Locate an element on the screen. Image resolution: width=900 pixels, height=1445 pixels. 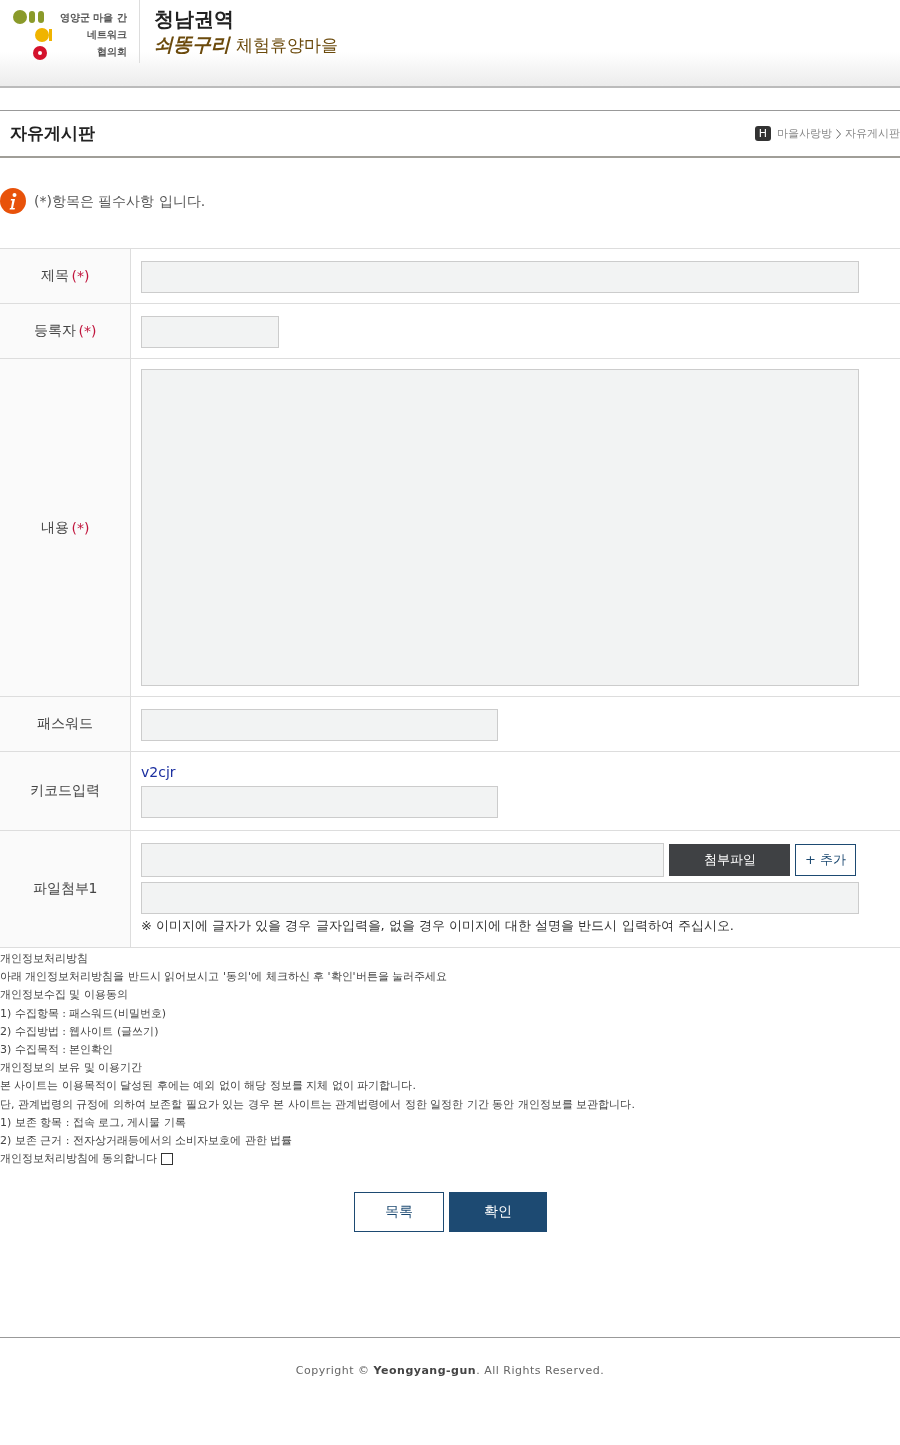
field-label: 내용 is located at coordinates (54, 527).